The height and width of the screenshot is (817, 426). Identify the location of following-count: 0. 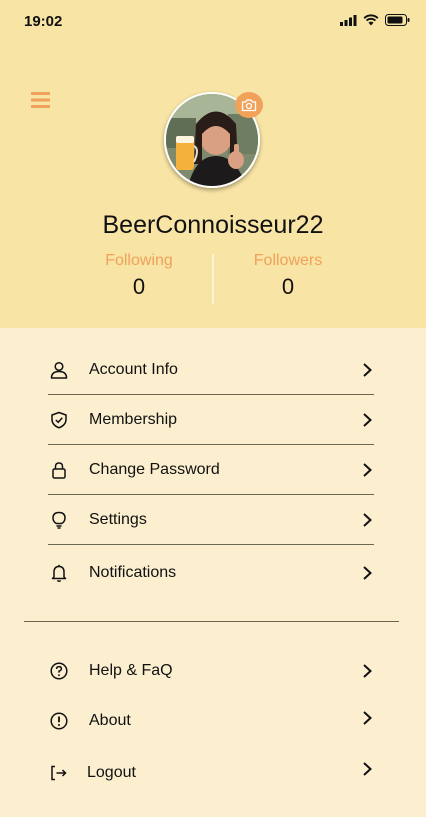
(139, 286).